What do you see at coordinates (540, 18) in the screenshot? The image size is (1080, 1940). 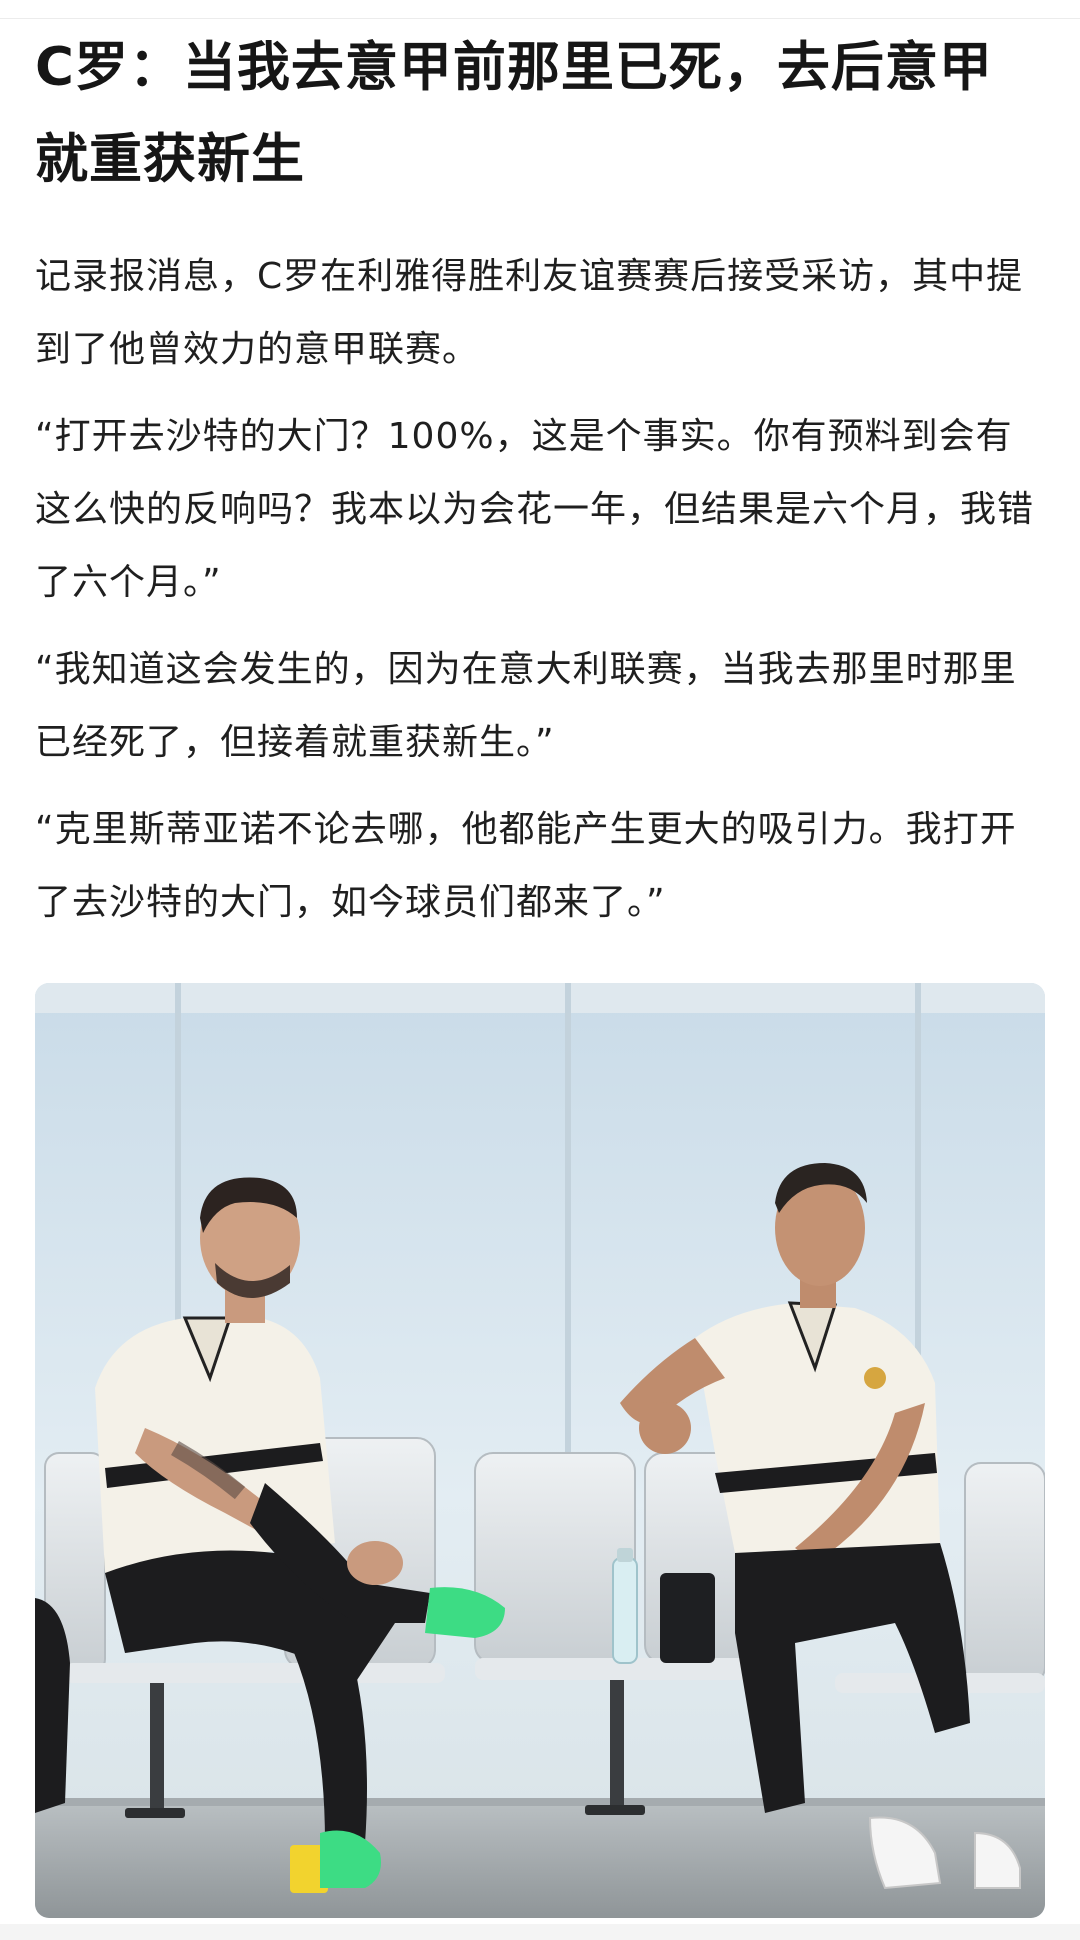 I see `top-divider` at bounding box center [540, 18].